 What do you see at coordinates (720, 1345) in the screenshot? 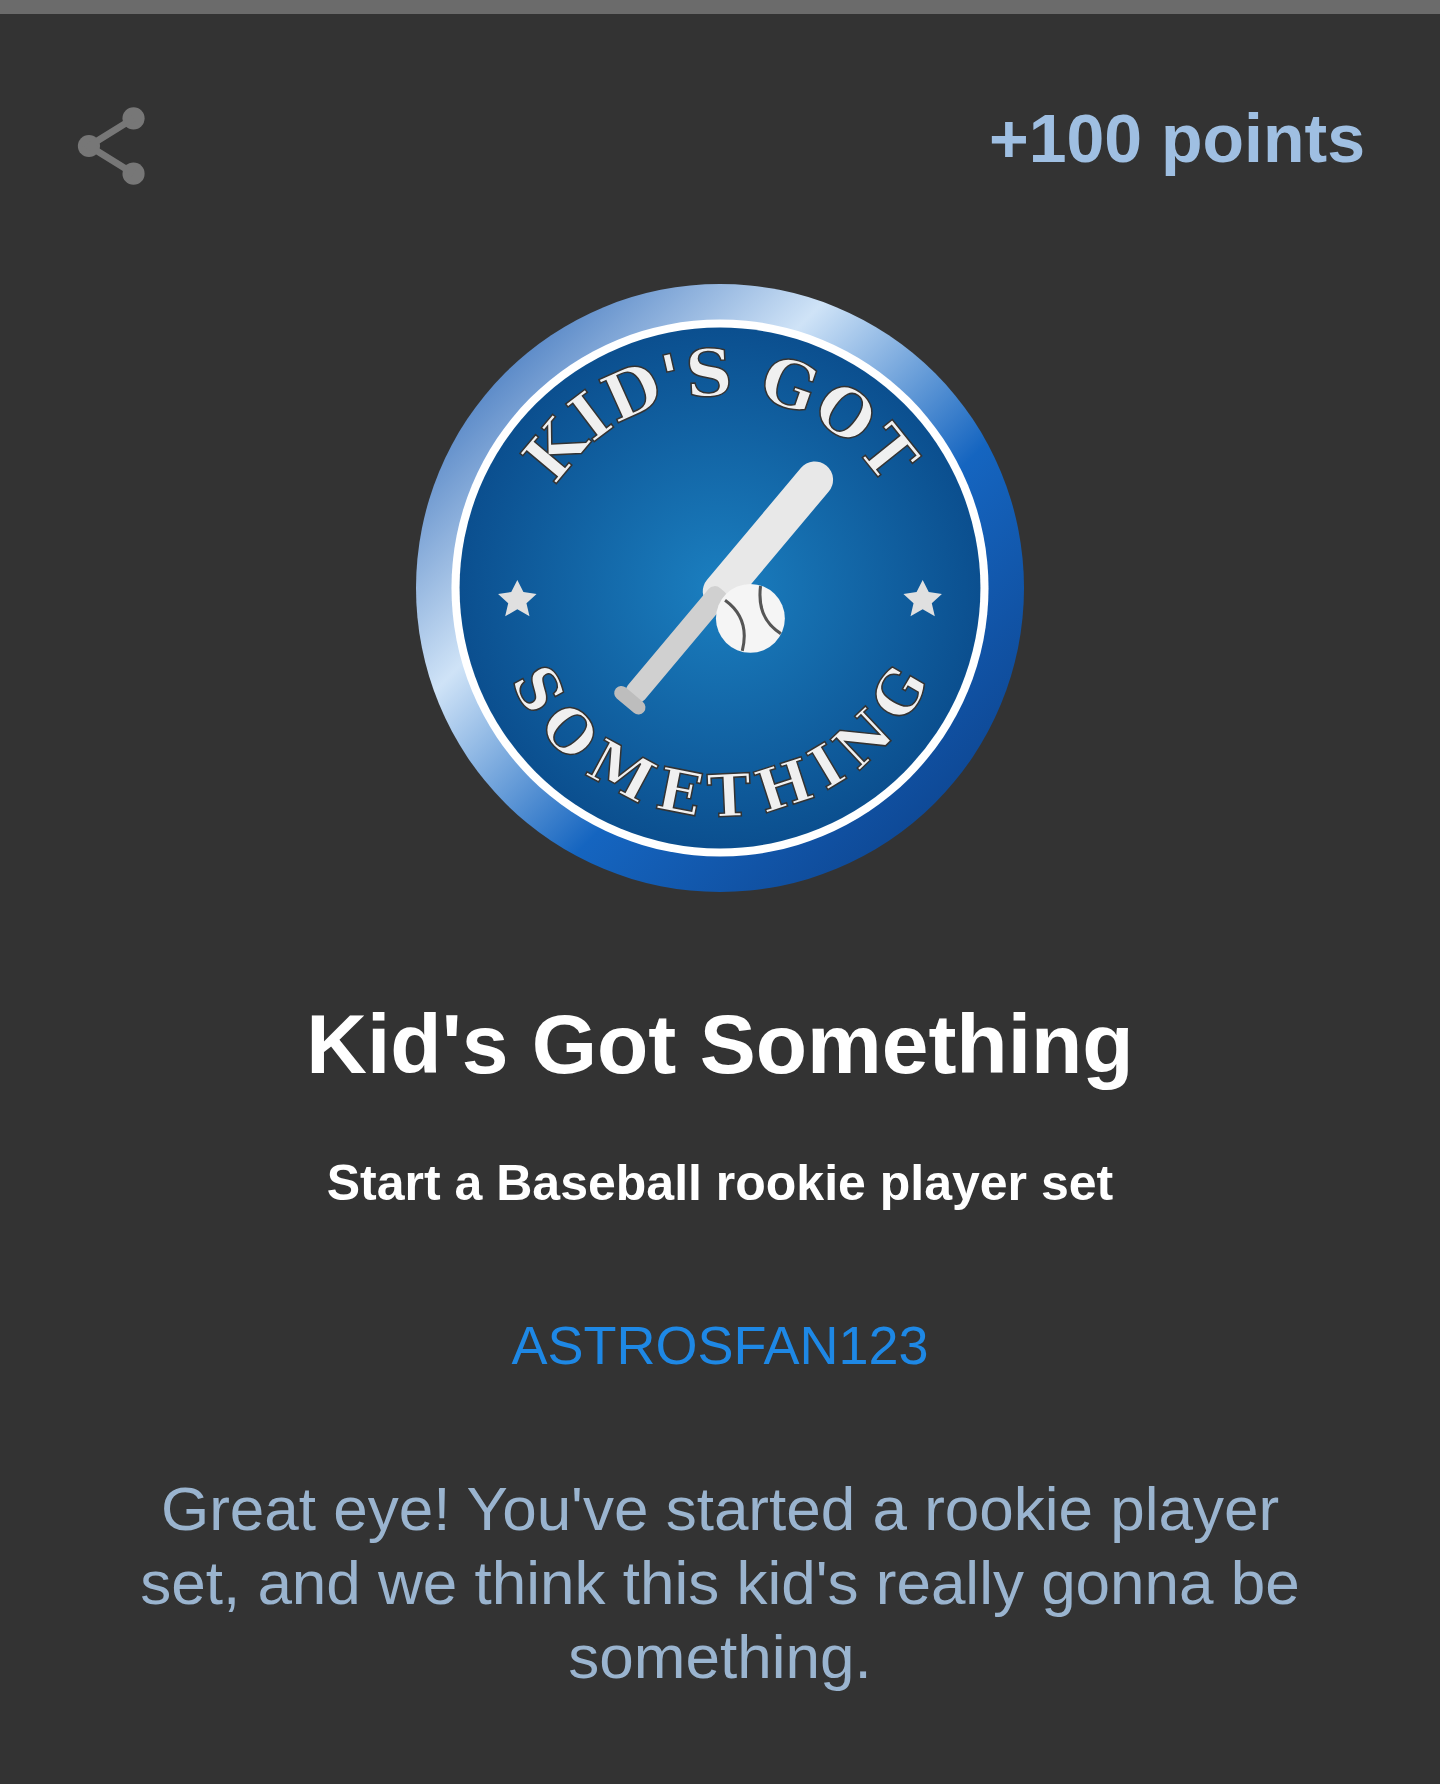
I see `username-link: ASTROSFAN123` at bounding box center [720, 1345].